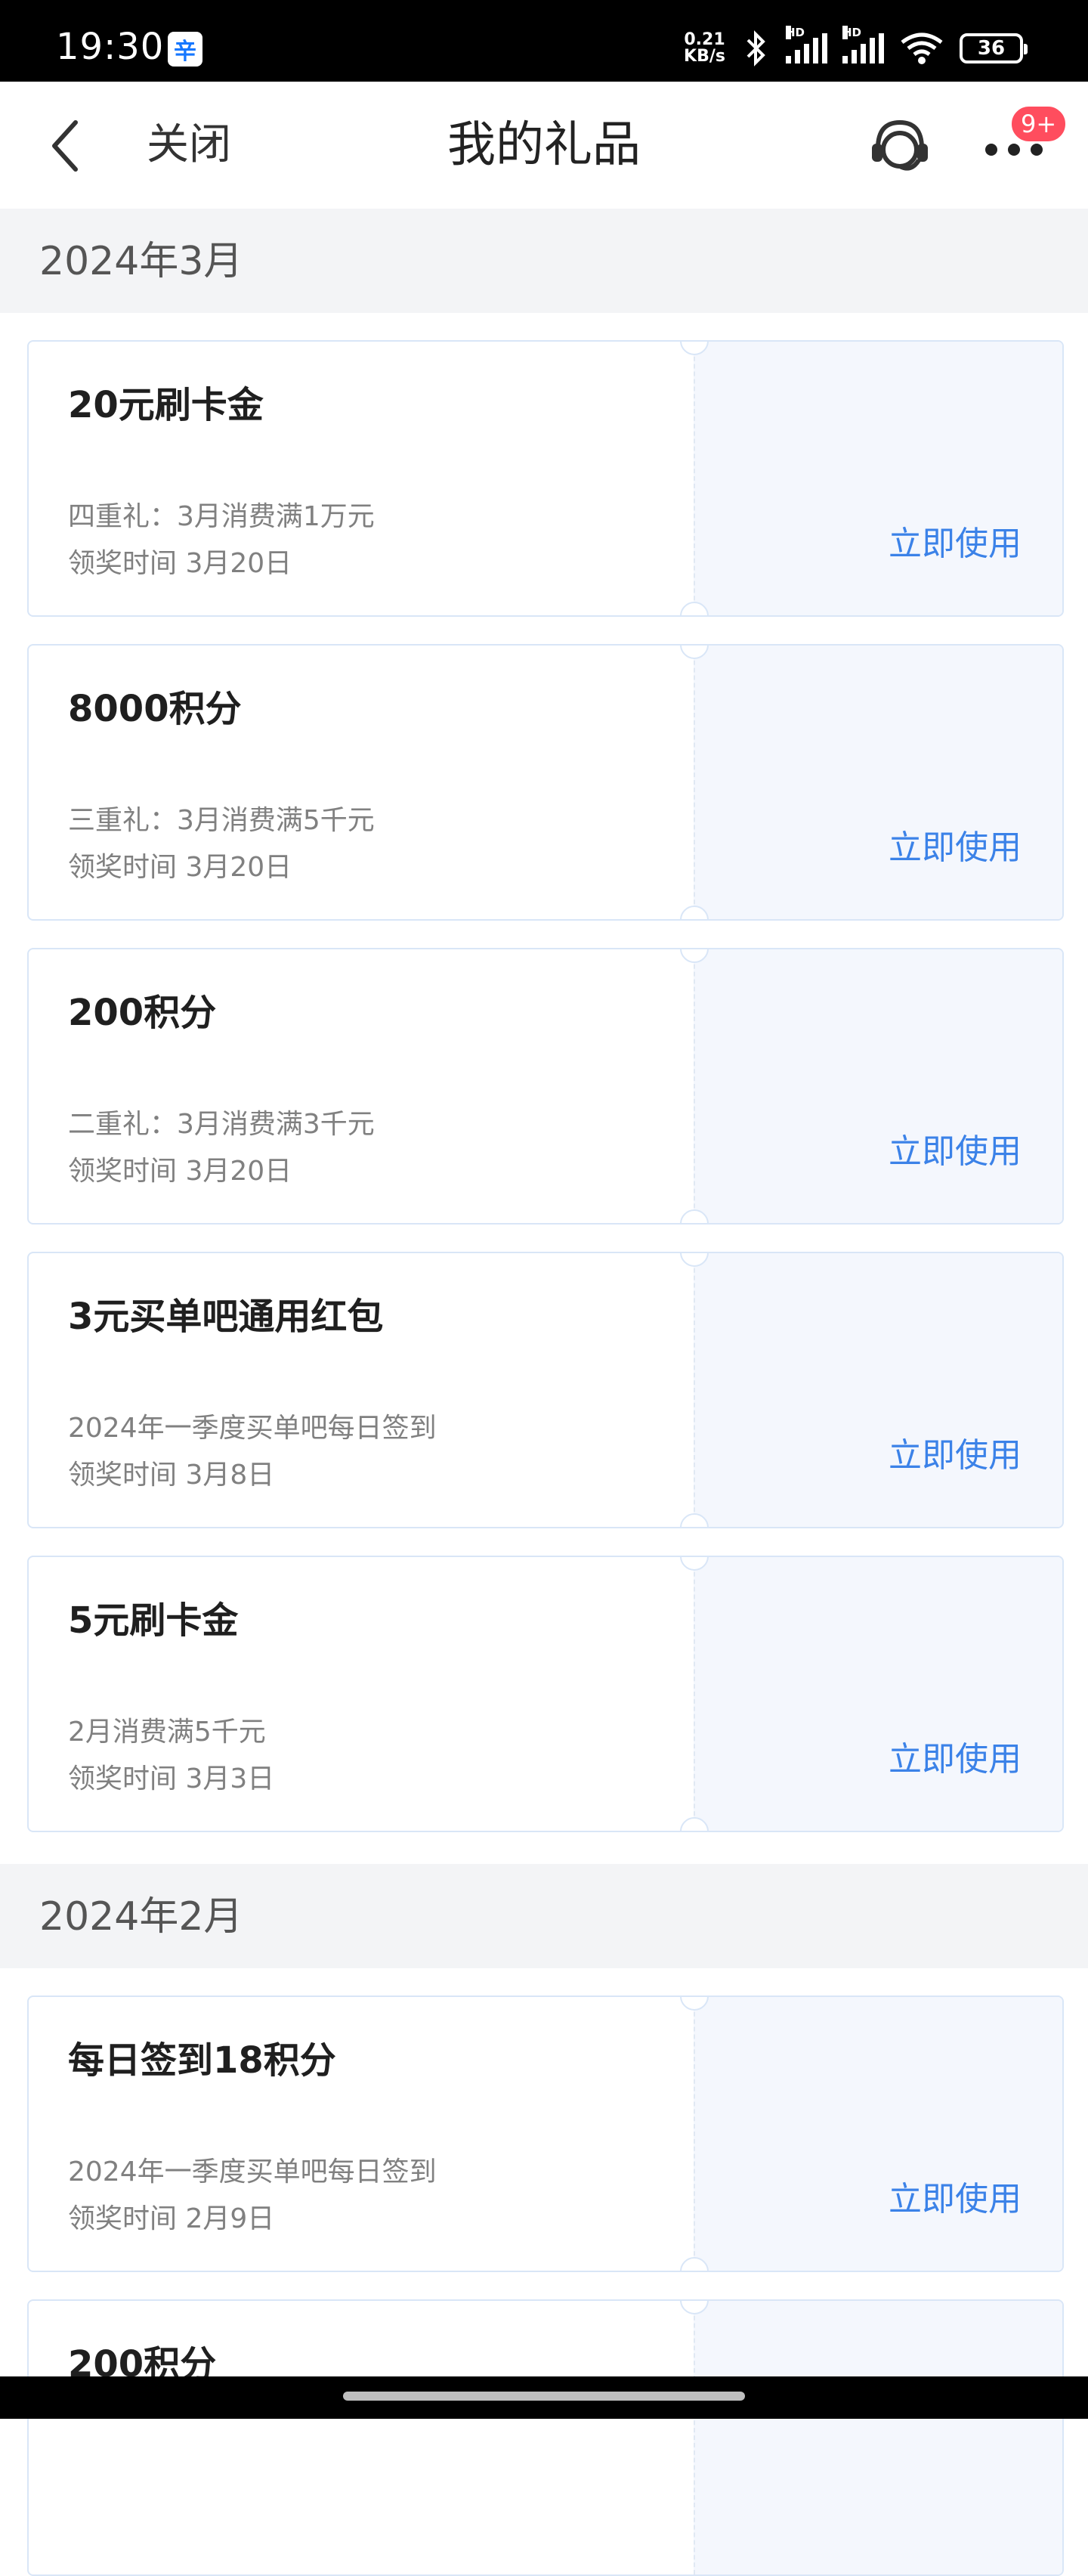 The width and height of the screenshot is (1088, 2576). Describe the element at coordinates (142, 1013) in the screenshot. I see `gift-name: 200积分` at that location.